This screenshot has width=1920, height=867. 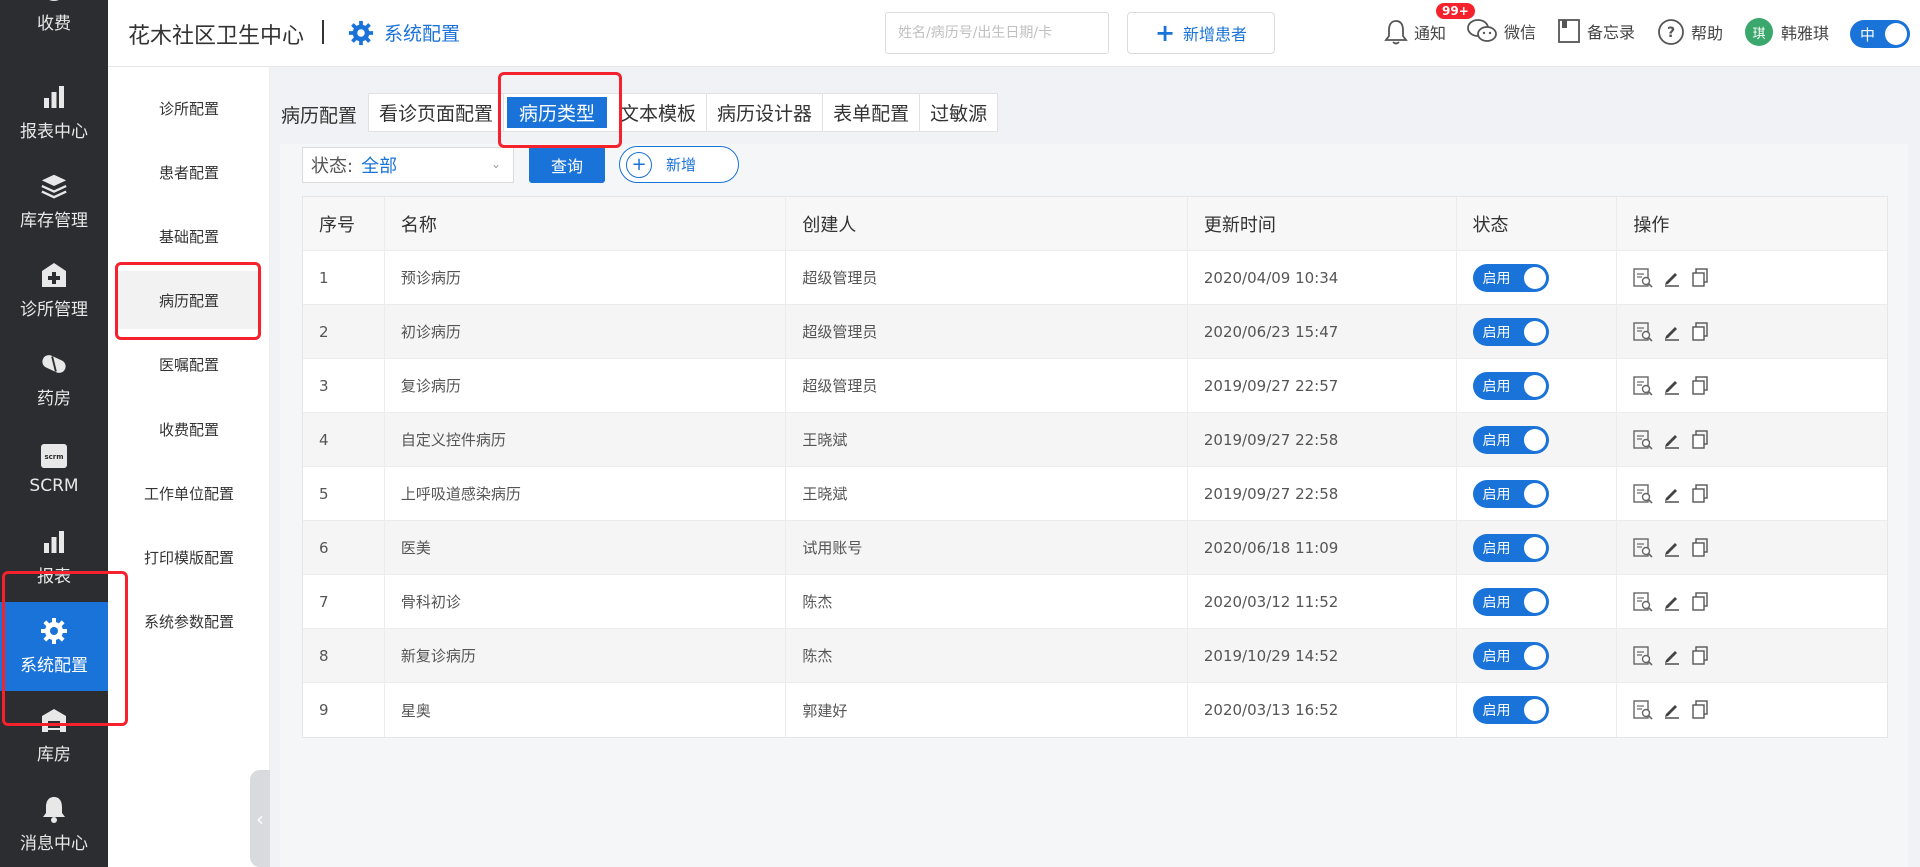 I want to click on nav-item-warehouse: 库房, so click(x=54, y=735).